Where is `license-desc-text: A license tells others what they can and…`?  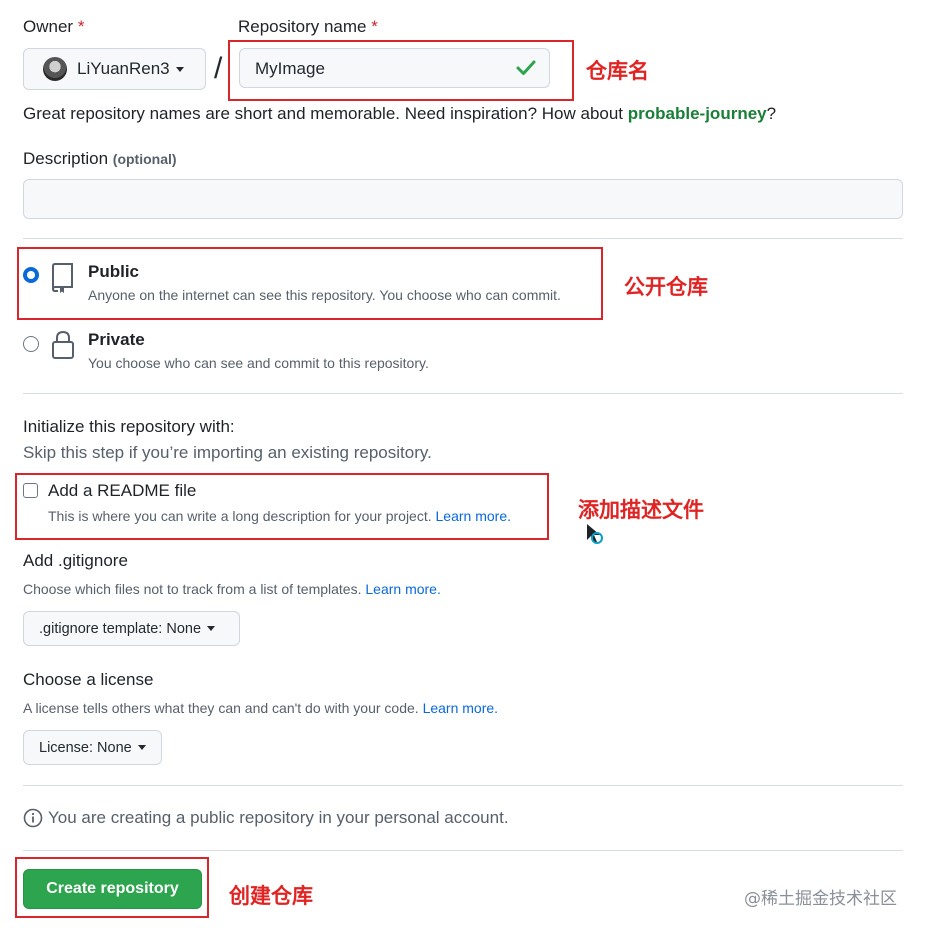
license-desc-text: A license tells others what they can and… is located at coordinates (221, 708).